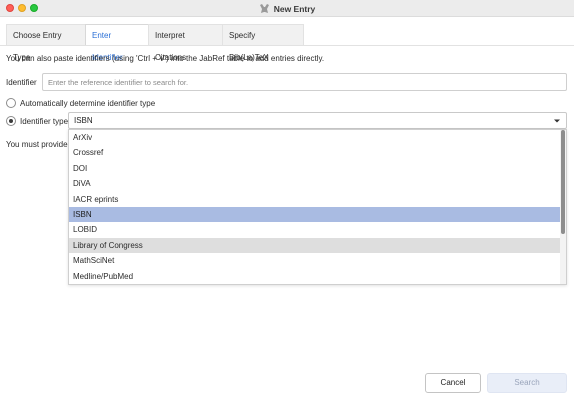 Image resolution: width=574 pixels, height=402 pixels. Describe the element at coordinates (21, 82) in the screenshot. I see `identifier-label: Identifier` at that location.